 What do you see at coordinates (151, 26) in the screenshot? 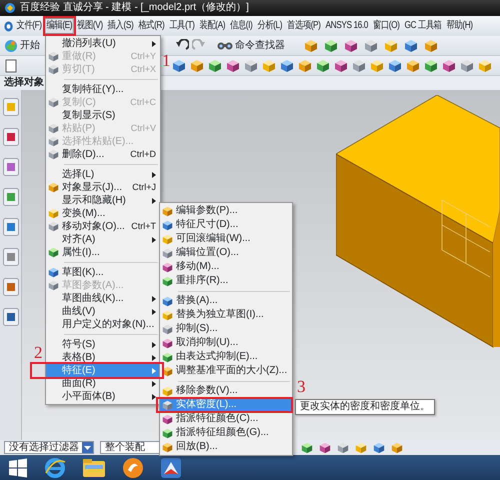
I see `menu-bar-item: 格式(R)` at bounding box center [151, 26].